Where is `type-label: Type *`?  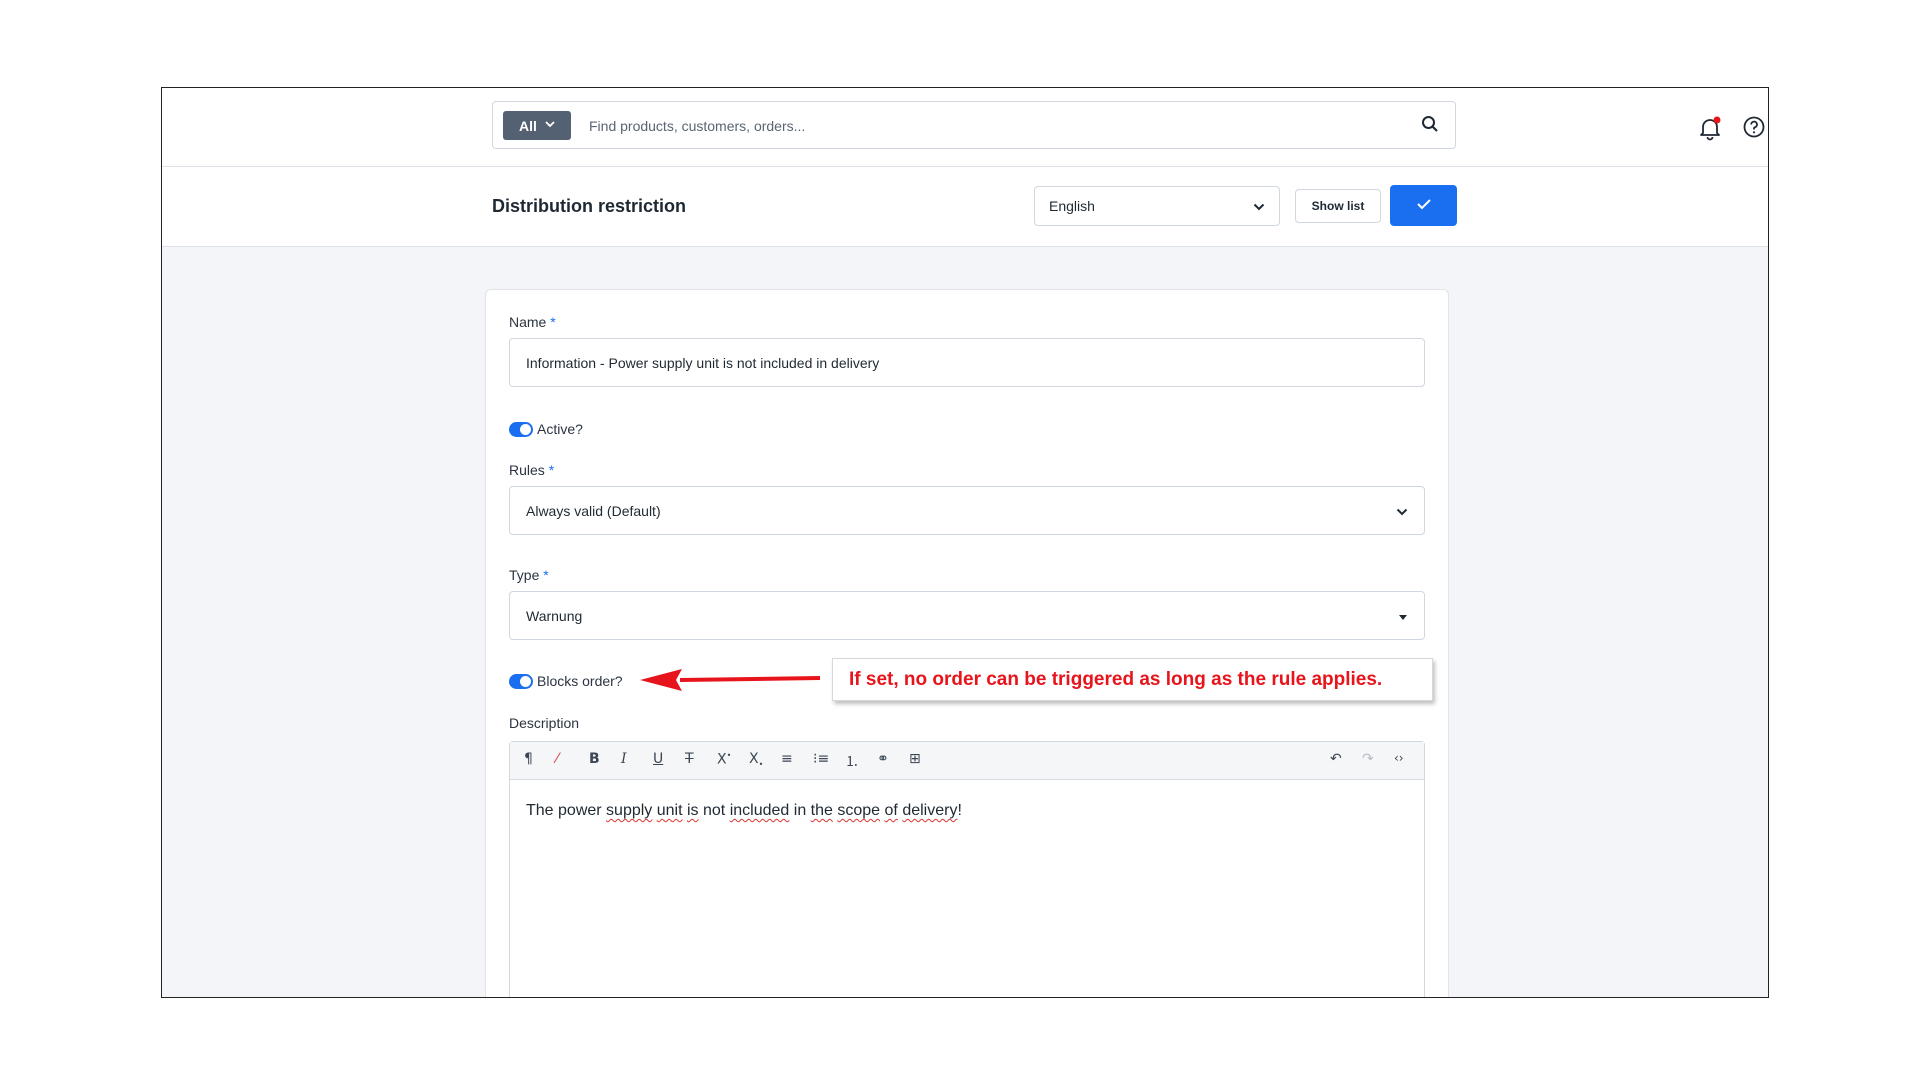 type-label: Type * is located at coordinates (529, 575).